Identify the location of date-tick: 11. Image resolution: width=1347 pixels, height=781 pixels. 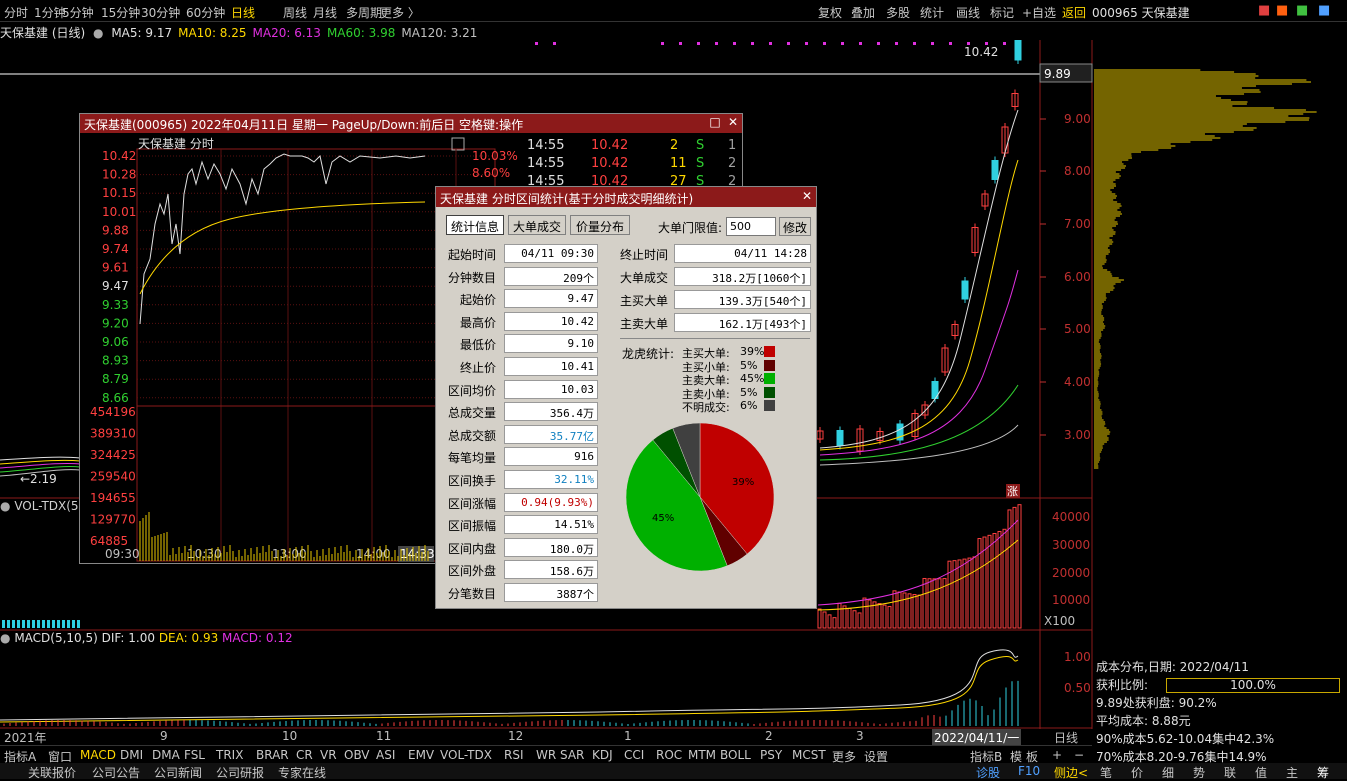
(384, 736).